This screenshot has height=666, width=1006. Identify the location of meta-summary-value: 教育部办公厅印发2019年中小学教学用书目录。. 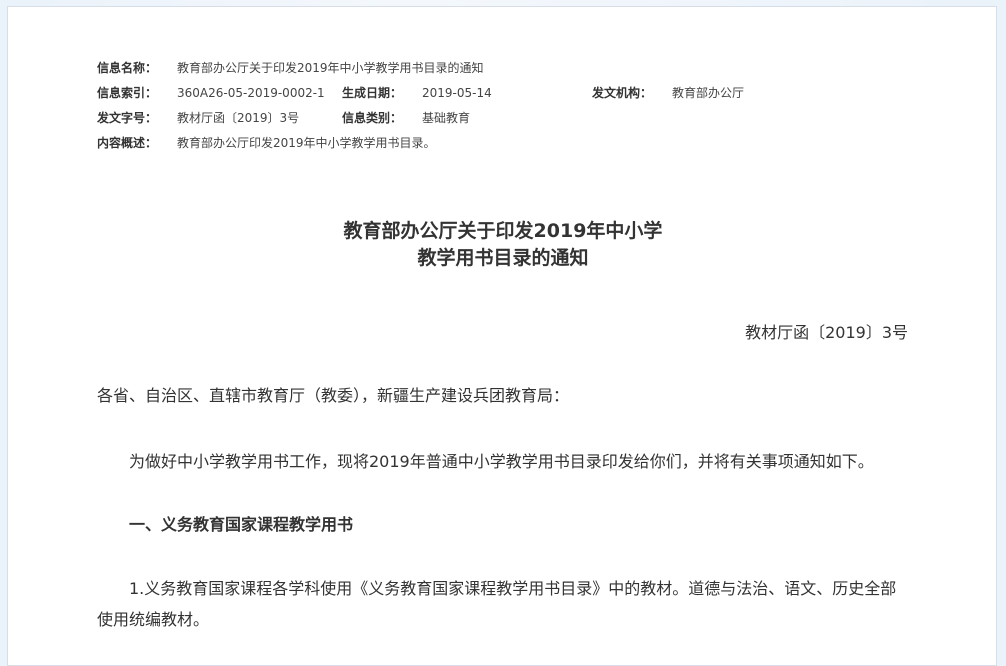
(306, 143).